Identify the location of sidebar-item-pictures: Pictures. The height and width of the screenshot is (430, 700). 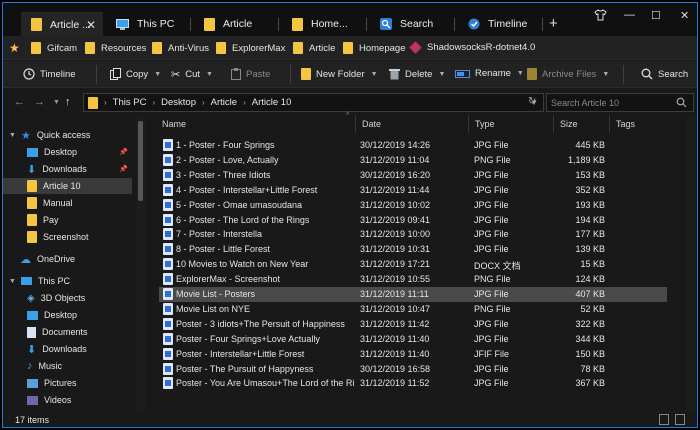
(67, 383).